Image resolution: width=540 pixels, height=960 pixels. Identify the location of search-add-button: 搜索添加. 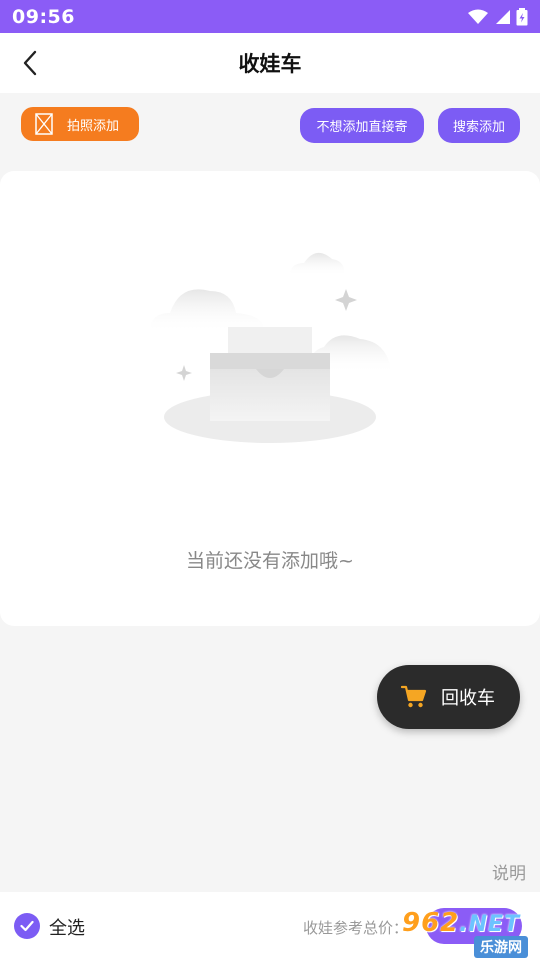
(479, 125).